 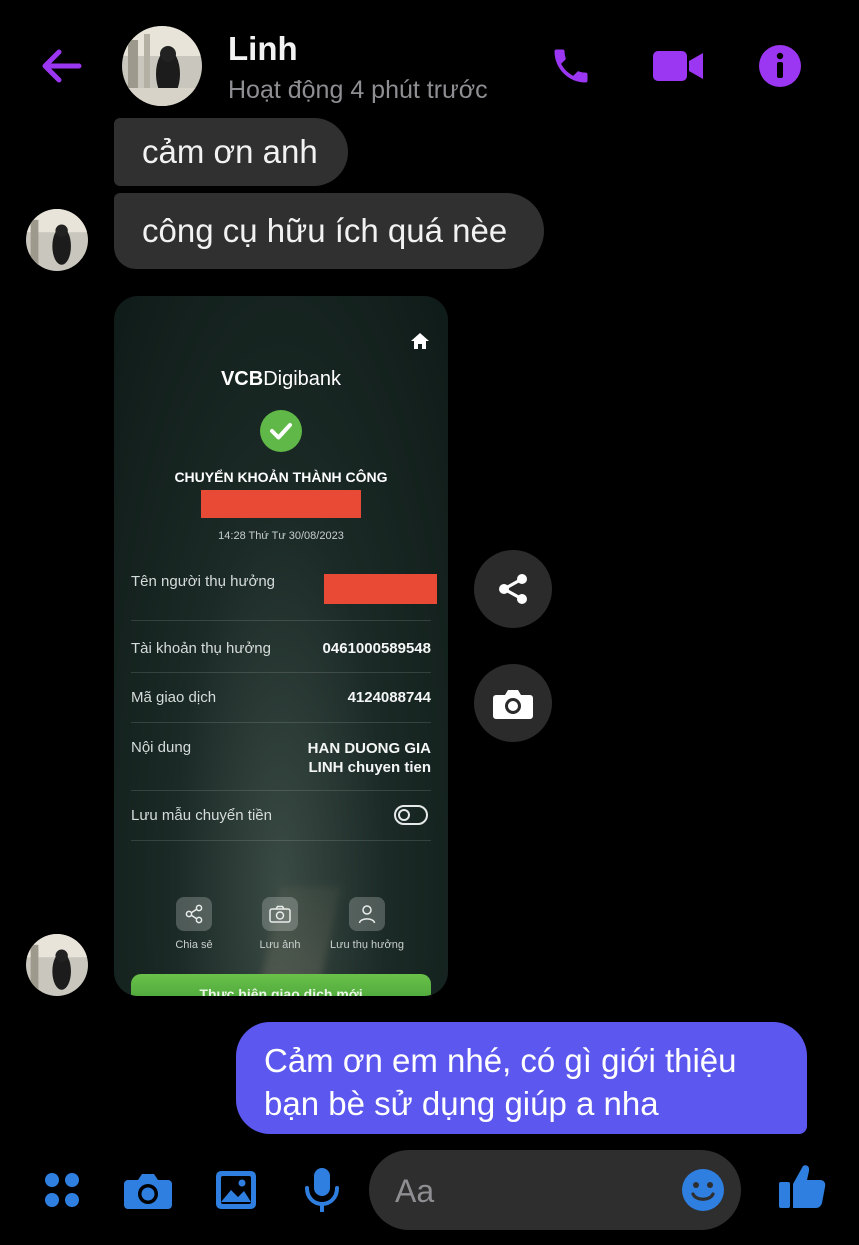 I want to click on message-text: cảm ơn anh, so click(x=230, y=151).